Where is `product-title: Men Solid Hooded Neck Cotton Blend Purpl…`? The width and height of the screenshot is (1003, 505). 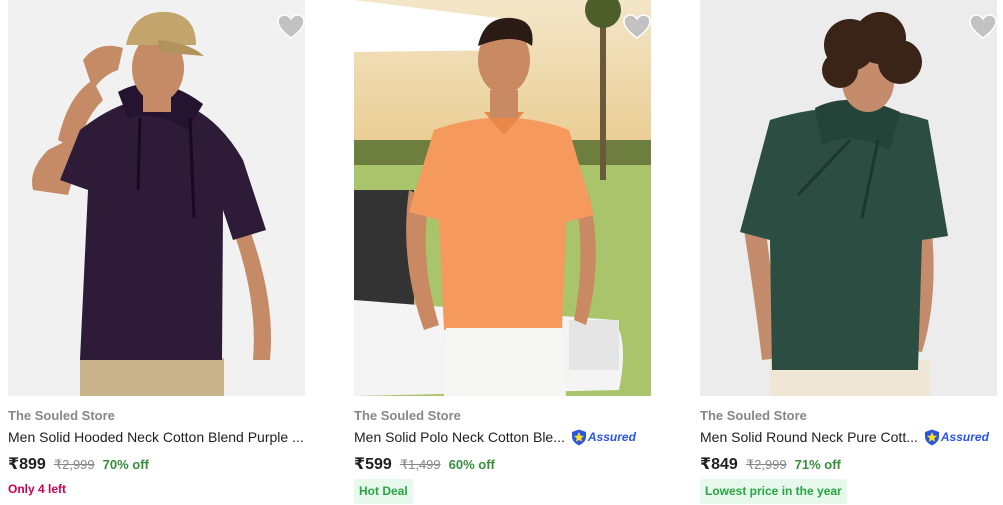
product-title: Men Solid Hooded Neck Cotton Blend Purpl… is located at coordinates (156, 437).